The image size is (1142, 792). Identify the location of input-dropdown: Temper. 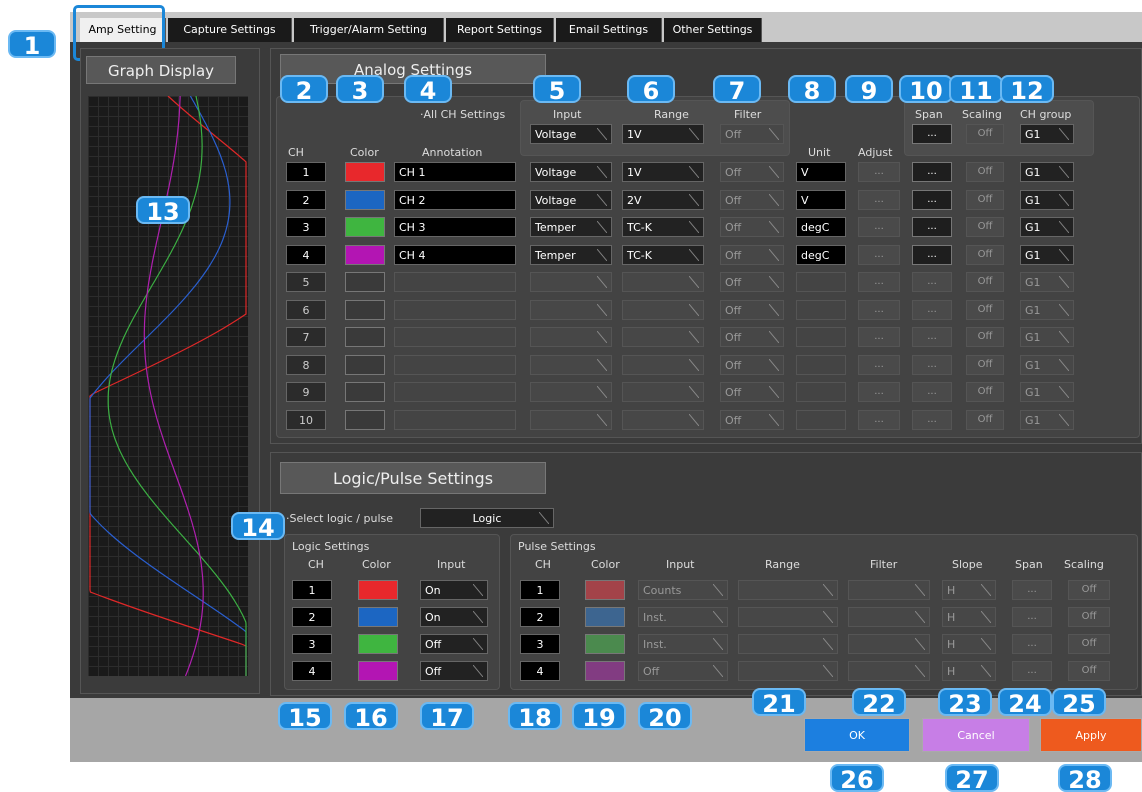
(571, 227).